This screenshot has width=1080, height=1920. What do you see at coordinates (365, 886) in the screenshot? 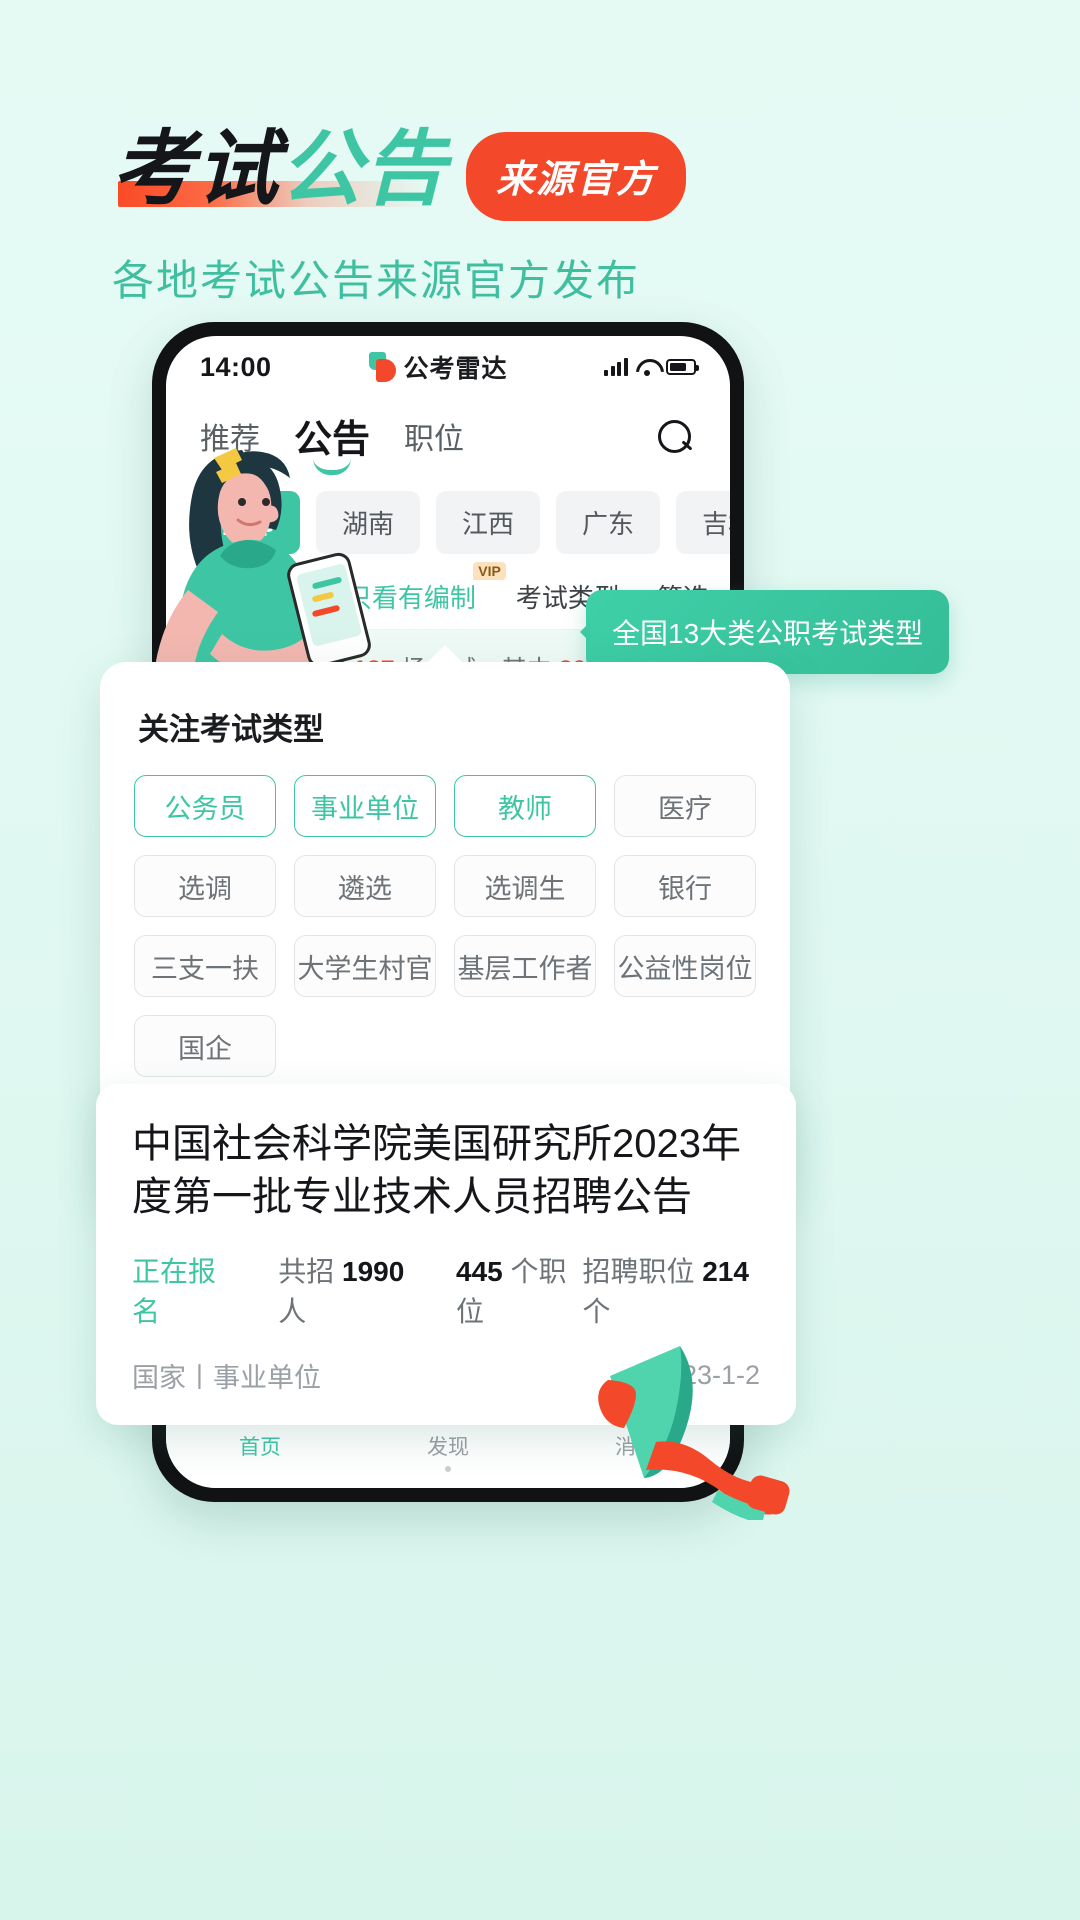
I see `exam-type-chip-linxuan: 遴选` at bounding box center [365, 886].